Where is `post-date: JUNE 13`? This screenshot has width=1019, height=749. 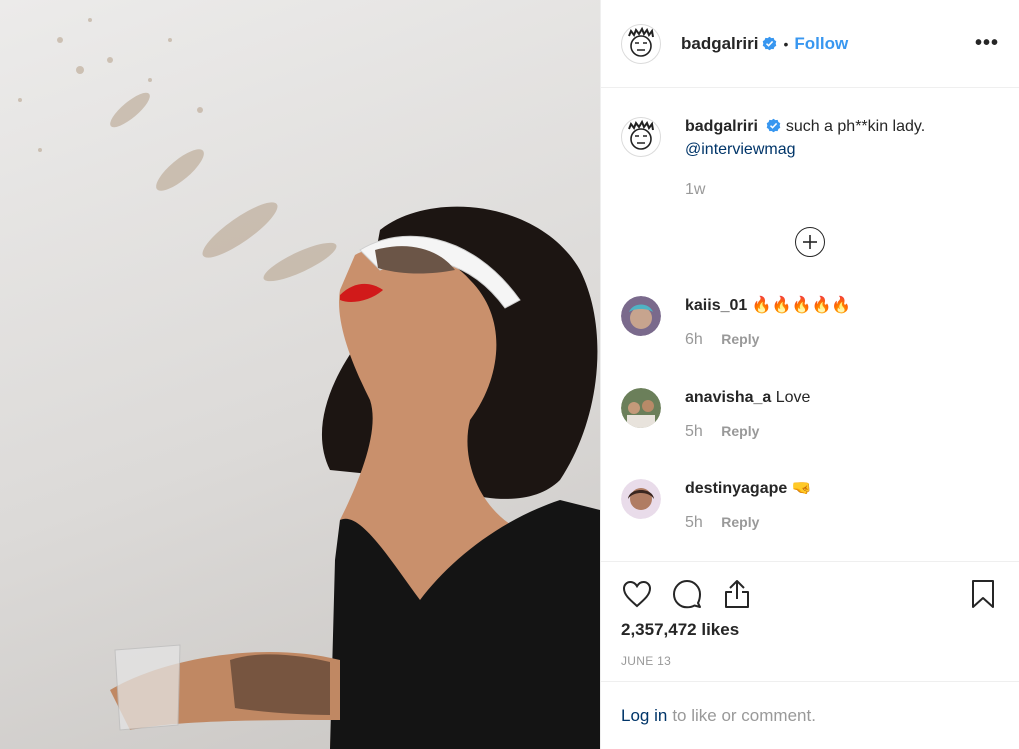 post-date: JUNE 13 is located at coordinates (810, 661).